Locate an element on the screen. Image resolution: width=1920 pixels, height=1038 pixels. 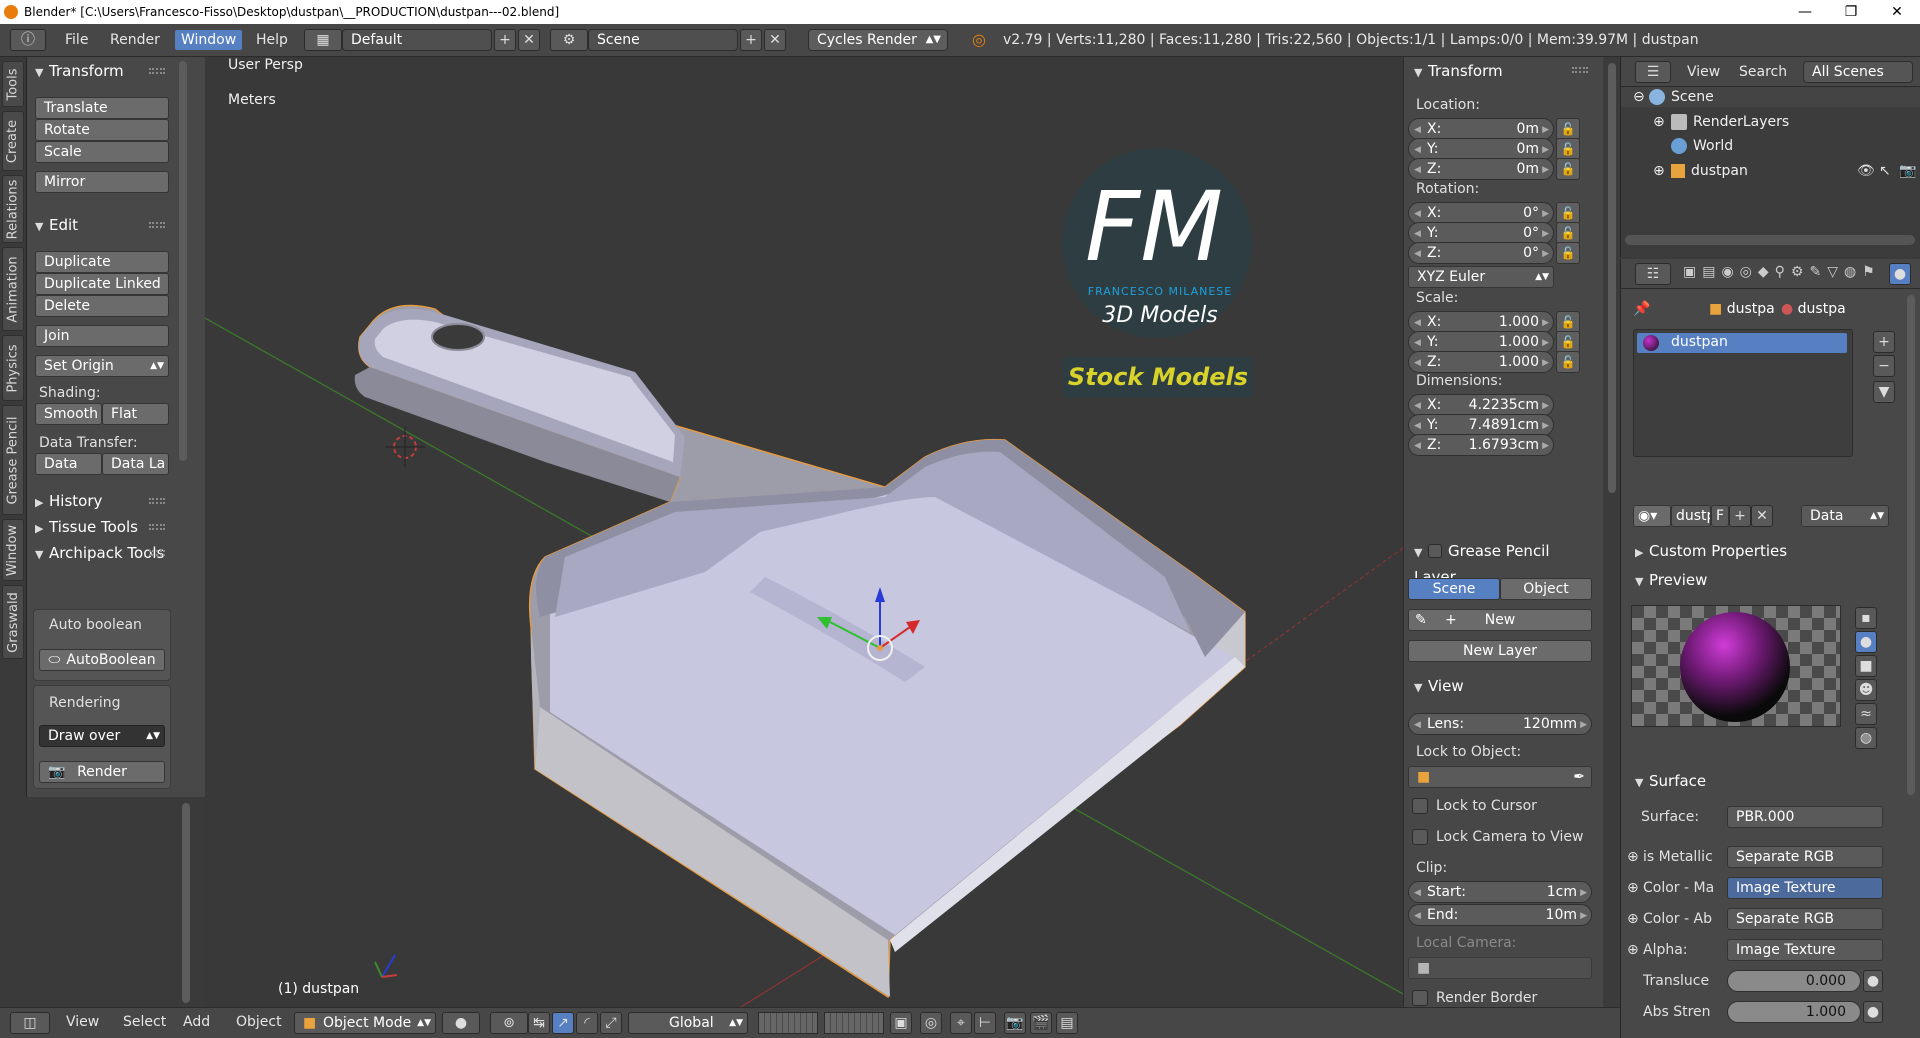
opengl-render-icon: 📷 is located at coordinates (1015, 1023).